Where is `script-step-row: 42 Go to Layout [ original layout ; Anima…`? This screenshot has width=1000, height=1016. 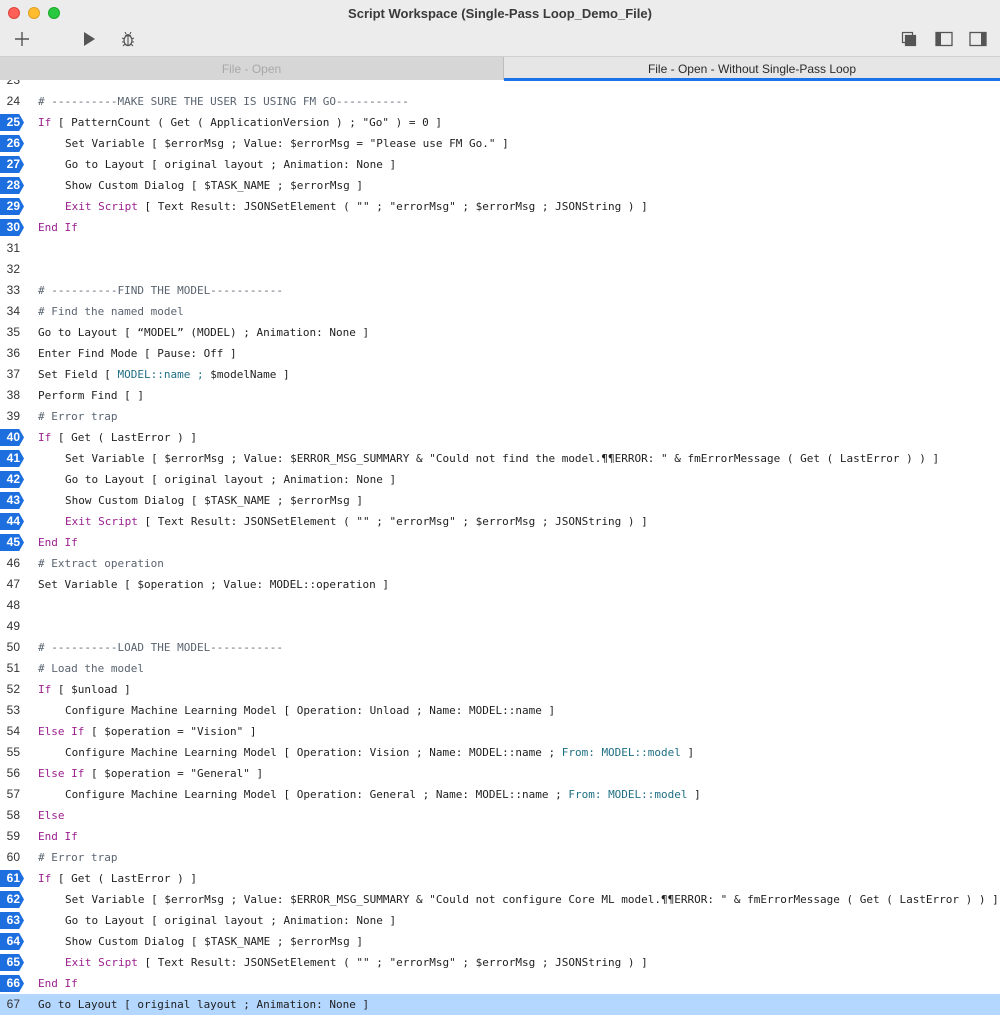 script-step-row: 42 Go to Layout [ original layout ; Anima… is located at coordinates (500, 479).